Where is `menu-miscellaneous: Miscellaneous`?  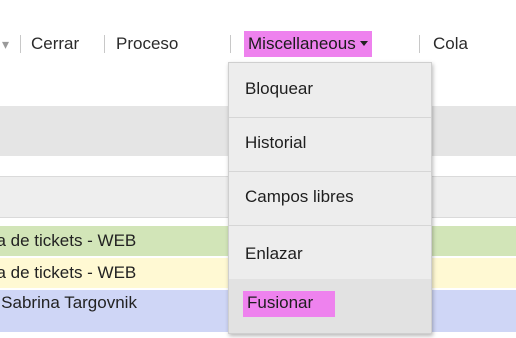
menu-miscellaneous: Miscellaneous is located at coordinates (308, 44).